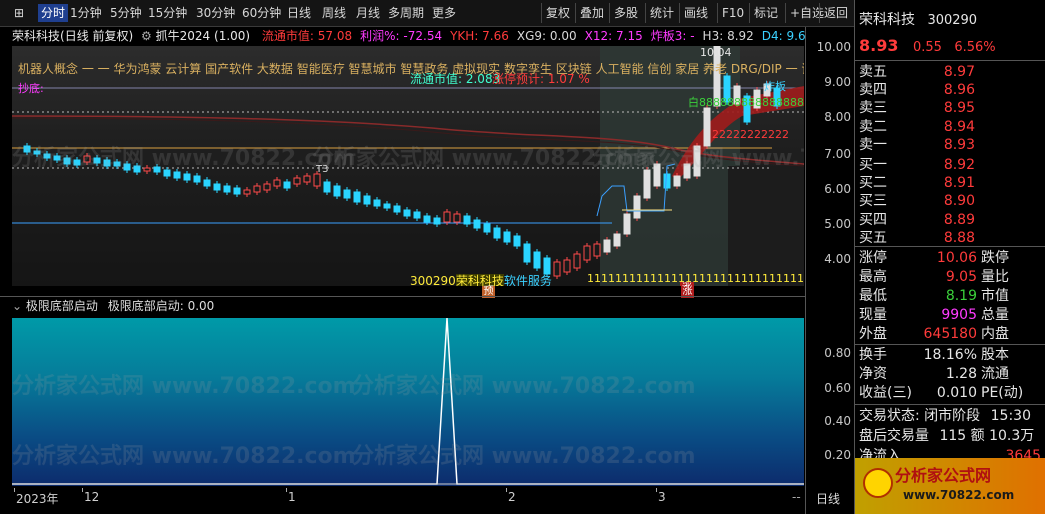  I want to click on stat2-label-right: PE(动), so click(1002, 393).